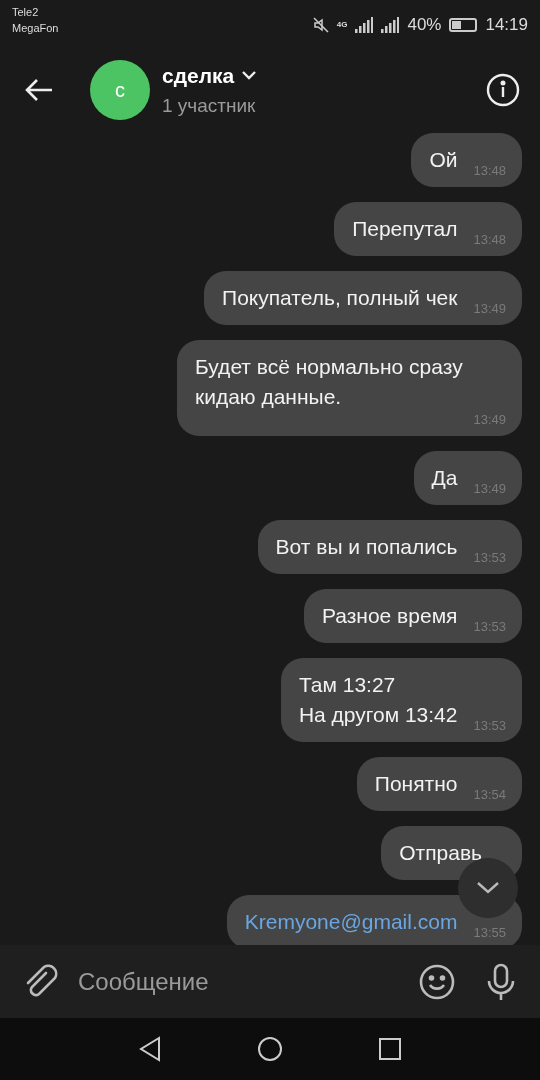  Describe the element at coordinates (440, 853) in the screenshot. I see `message-text: Отправь` at that location.